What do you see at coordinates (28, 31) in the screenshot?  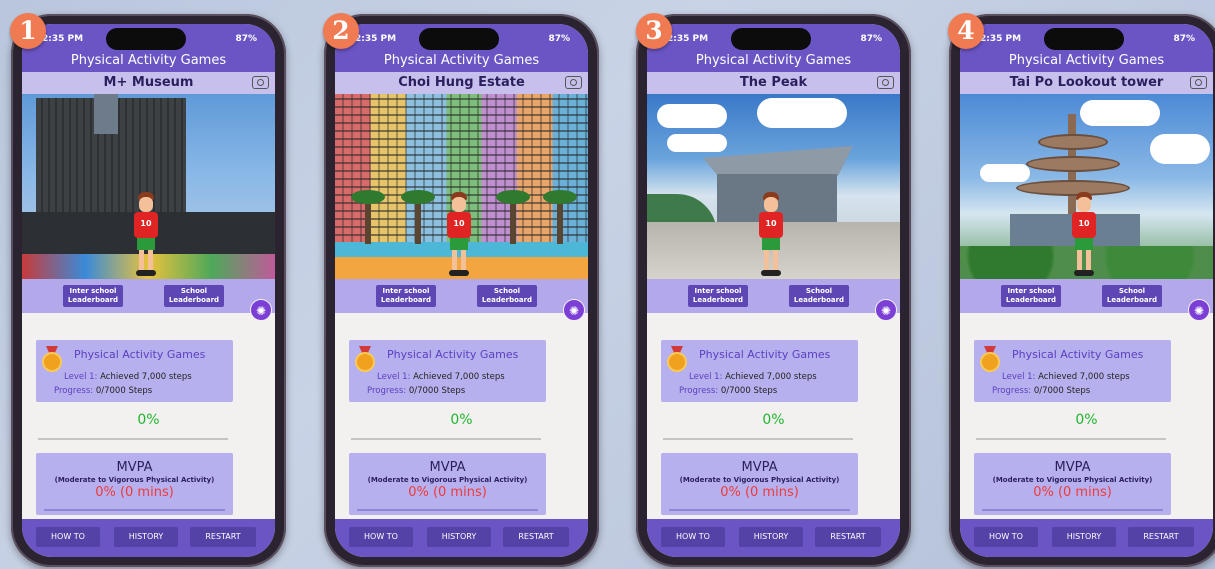 I see `step-badge-1: 1` at bounding box center [28, 31].